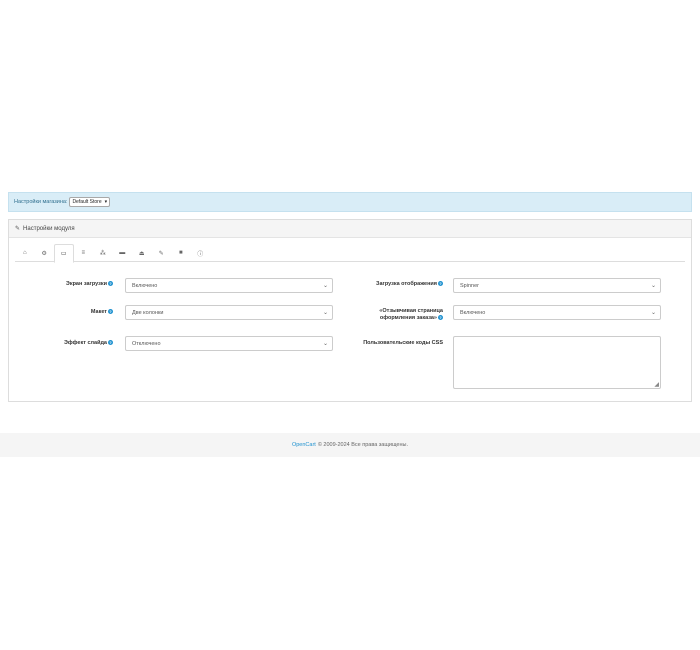 The image size is (700, 650). Describe the element at coordinates (350, 202) in the screenshot. I see `store-bar: Настройки магазина: Default Store ▾` at that location.